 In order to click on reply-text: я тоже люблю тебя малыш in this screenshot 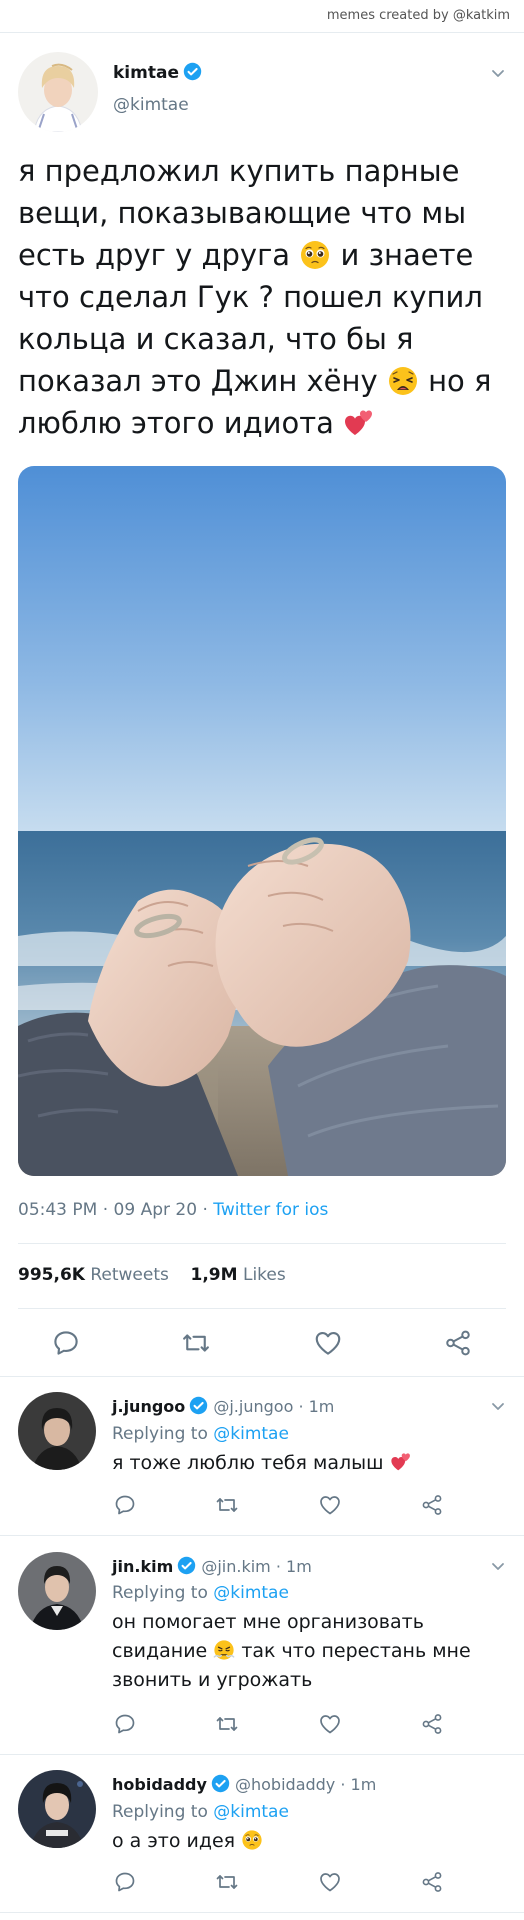, I will do `click(309, 1463)`.